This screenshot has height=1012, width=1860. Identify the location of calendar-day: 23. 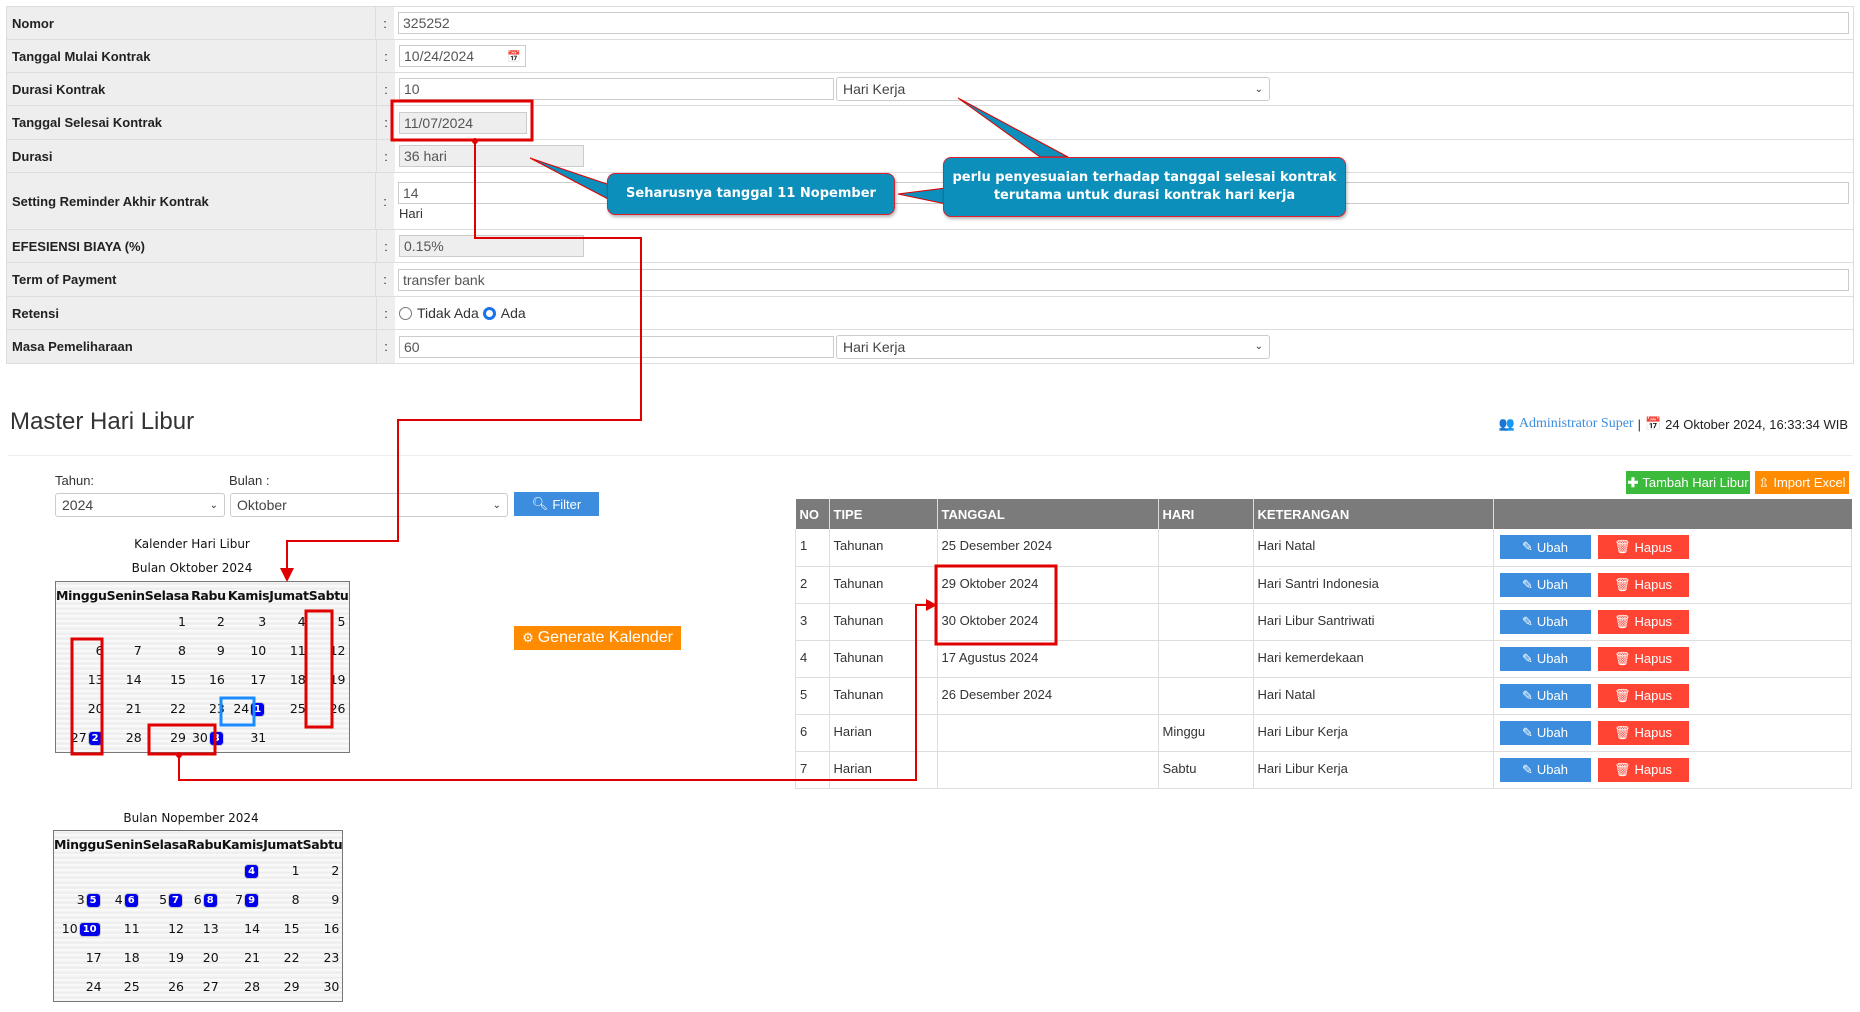
(208, 708).